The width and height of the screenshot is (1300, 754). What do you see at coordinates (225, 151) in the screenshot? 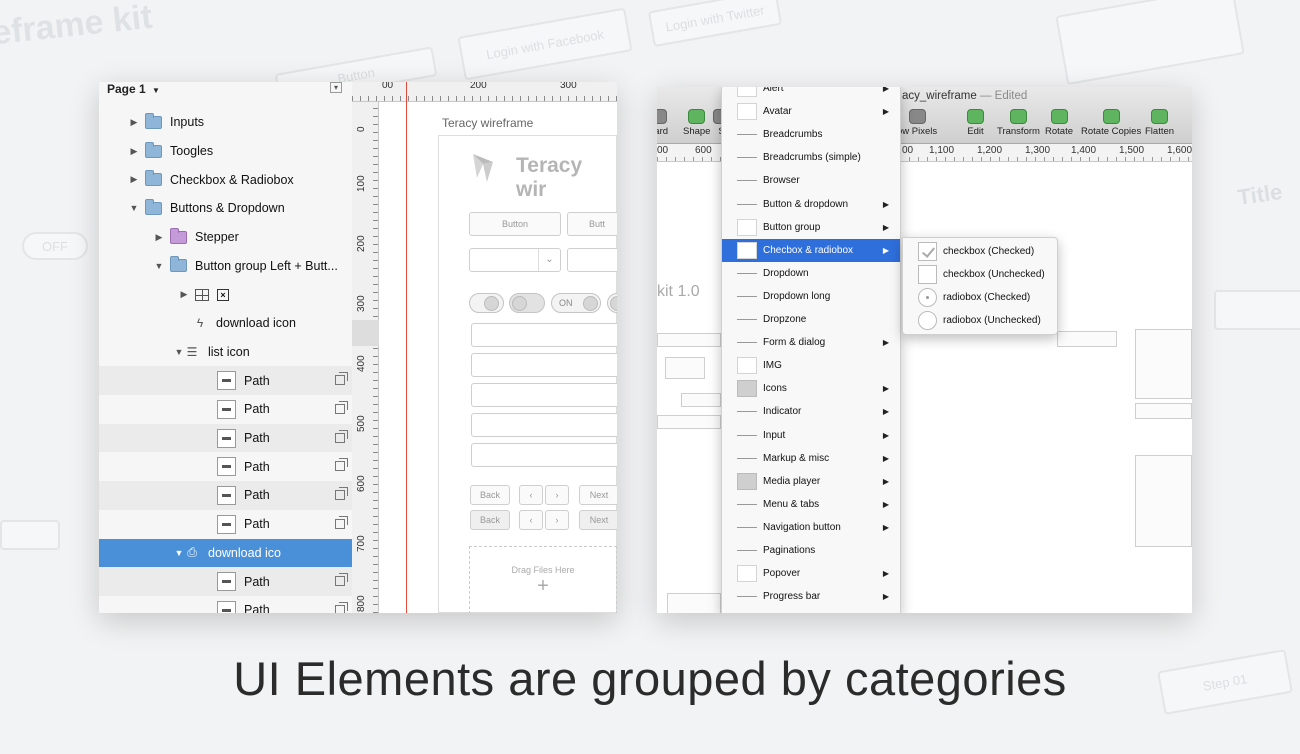
I see `layer-row: ▶ Toogles` at bounding box center [225, 151].